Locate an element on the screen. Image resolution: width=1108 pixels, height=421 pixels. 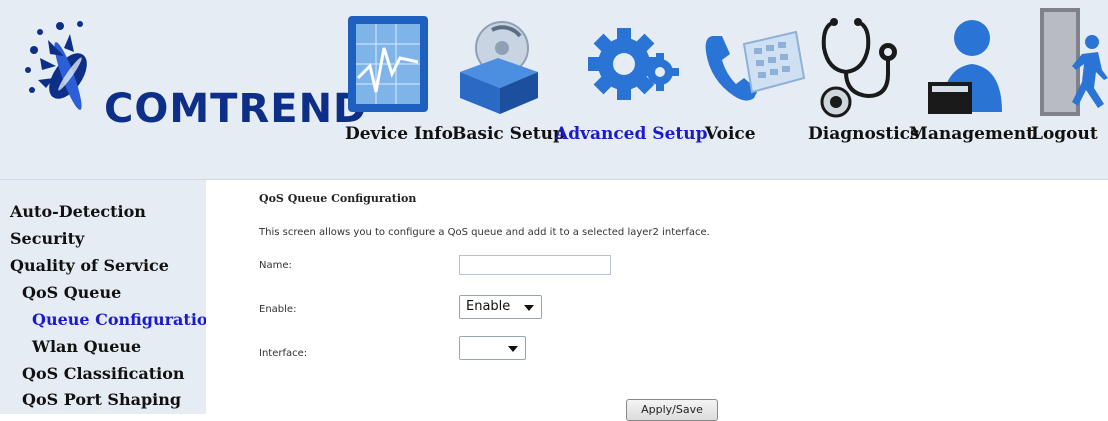
sidebar-item-auto-detection: Auto-Detection is located at coordinates (78, 211).